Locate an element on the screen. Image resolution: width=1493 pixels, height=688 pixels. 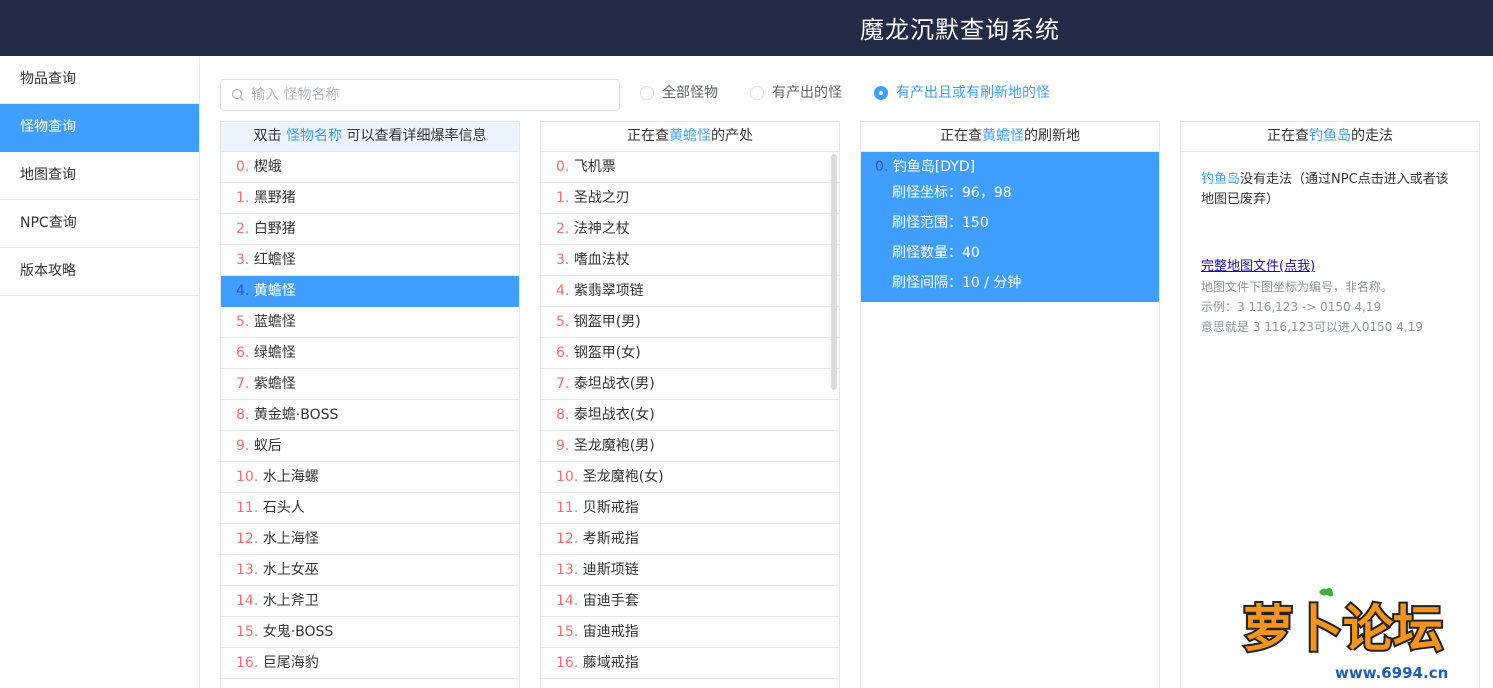
row-label: 飞机票 is located at coordinates (594, 167).